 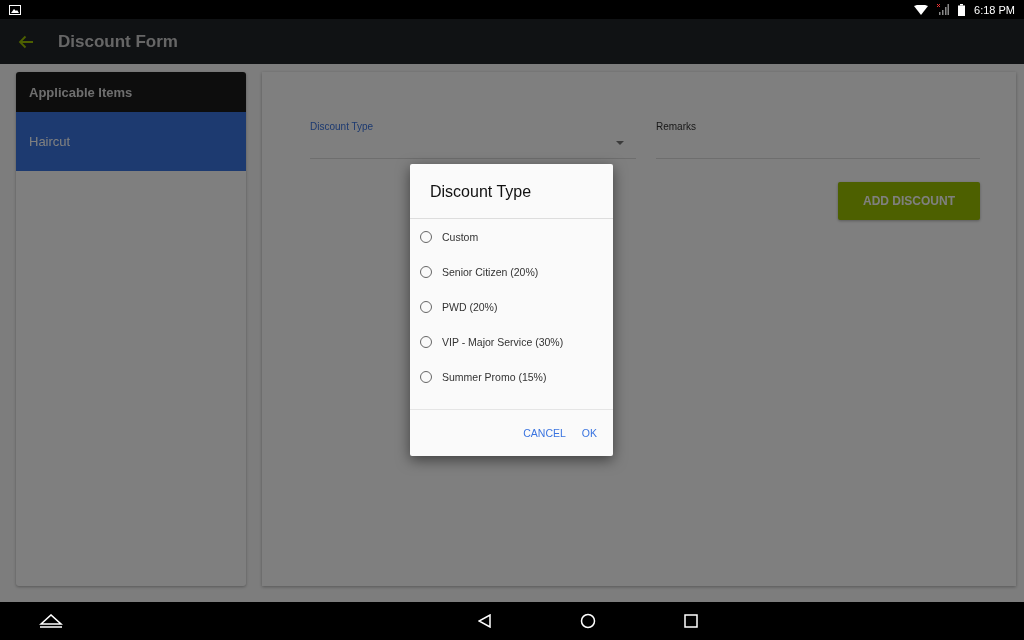 I want to click on wifi-icon, so click(x=921, y=9).